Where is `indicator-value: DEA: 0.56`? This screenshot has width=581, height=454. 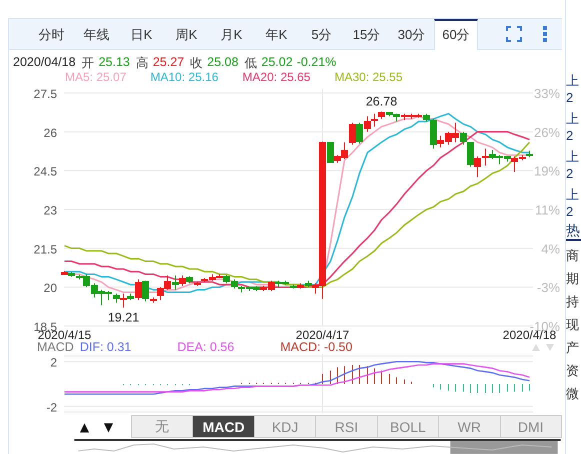 indicator-value: DEA: 0.56 is located at coordinates (205, 347).